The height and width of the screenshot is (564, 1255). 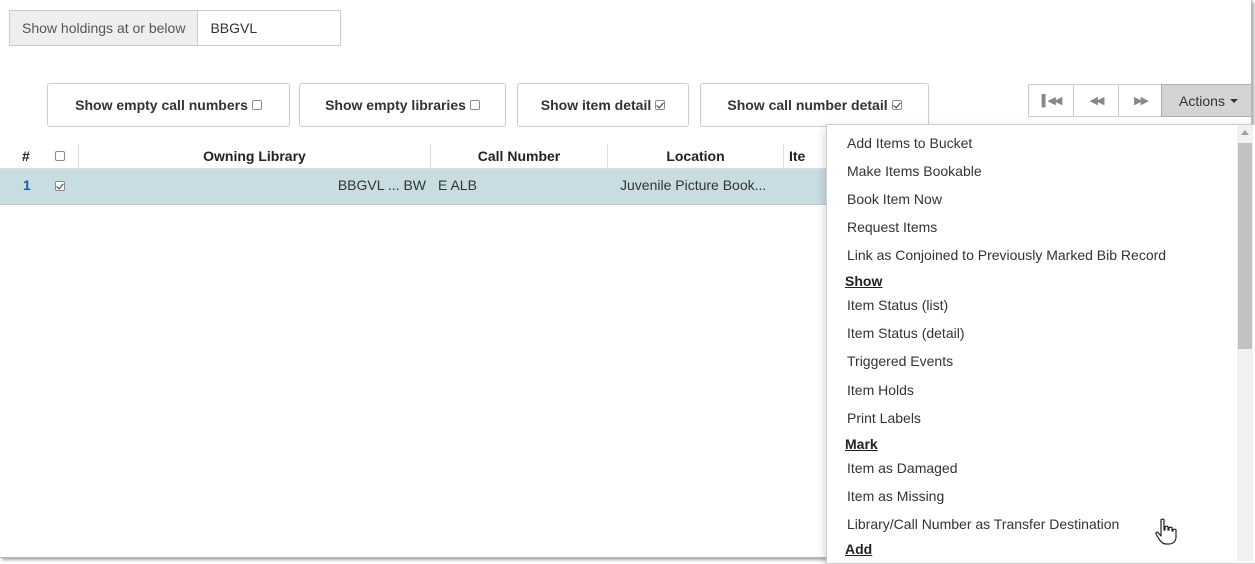 I want to click on first-page-button: ▌◀◀, so click(x=1050, y=100).